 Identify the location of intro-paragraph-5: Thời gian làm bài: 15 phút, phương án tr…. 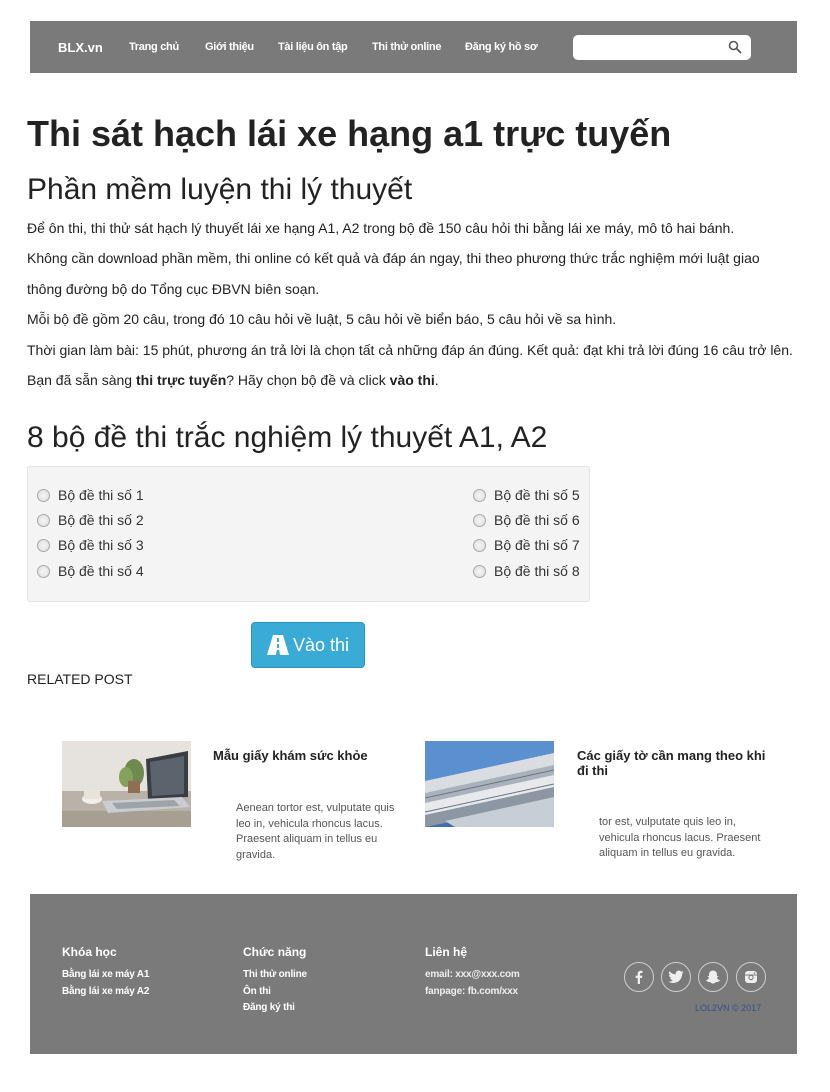
(410, 350).